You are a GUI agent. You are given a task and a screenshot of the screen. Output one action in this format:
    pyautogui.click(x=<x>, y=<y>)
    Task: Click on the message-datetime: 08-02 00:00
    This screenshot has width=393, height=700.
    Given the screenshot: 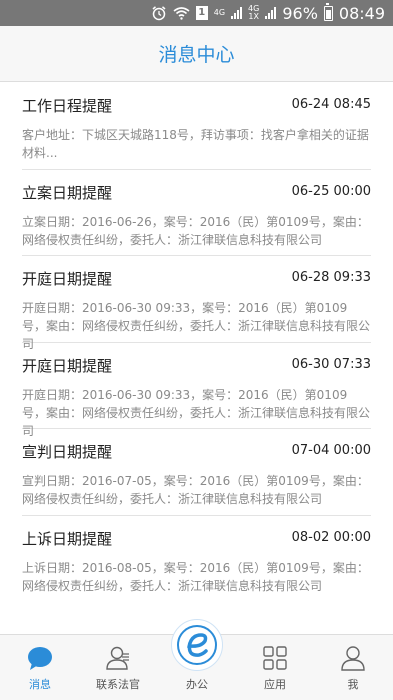 What is the action you would take?
    pyautogui.click(x=331, y=537)
    